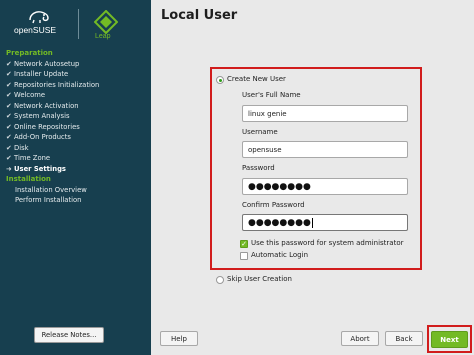 The image size is (474, 355). I want to click on username-label: Username, so click(260, 132).